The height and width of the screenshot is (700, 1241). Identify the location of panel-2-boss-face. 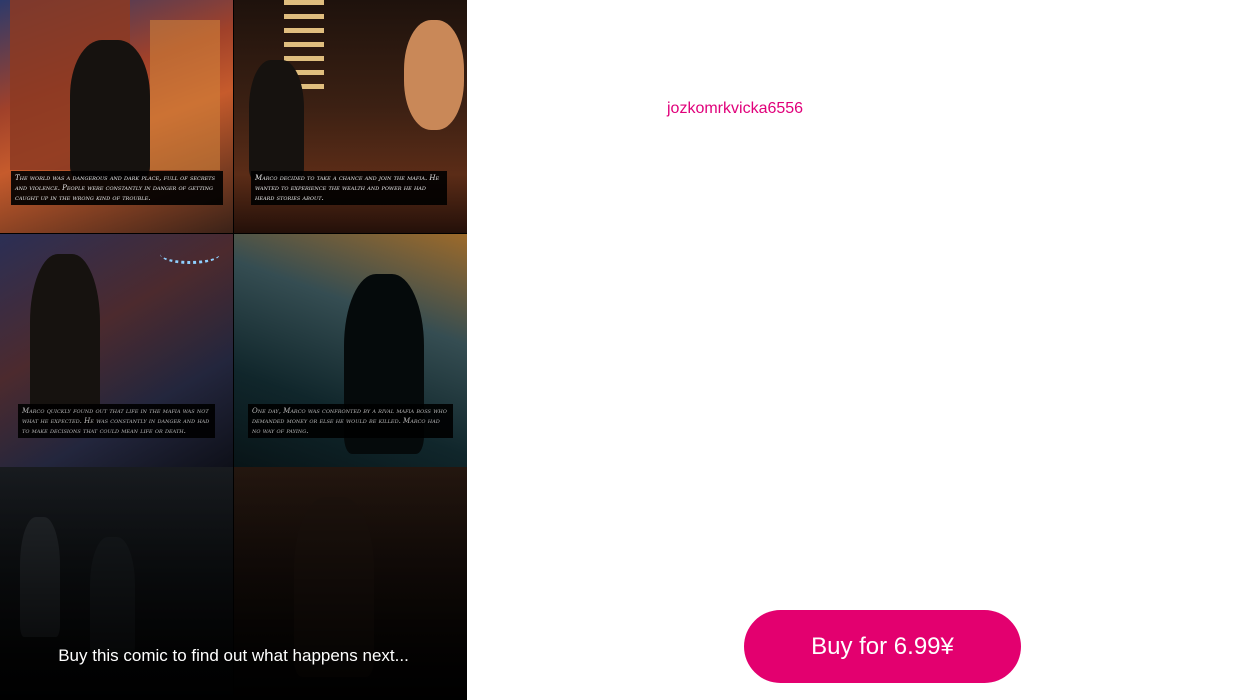
(434, 75).